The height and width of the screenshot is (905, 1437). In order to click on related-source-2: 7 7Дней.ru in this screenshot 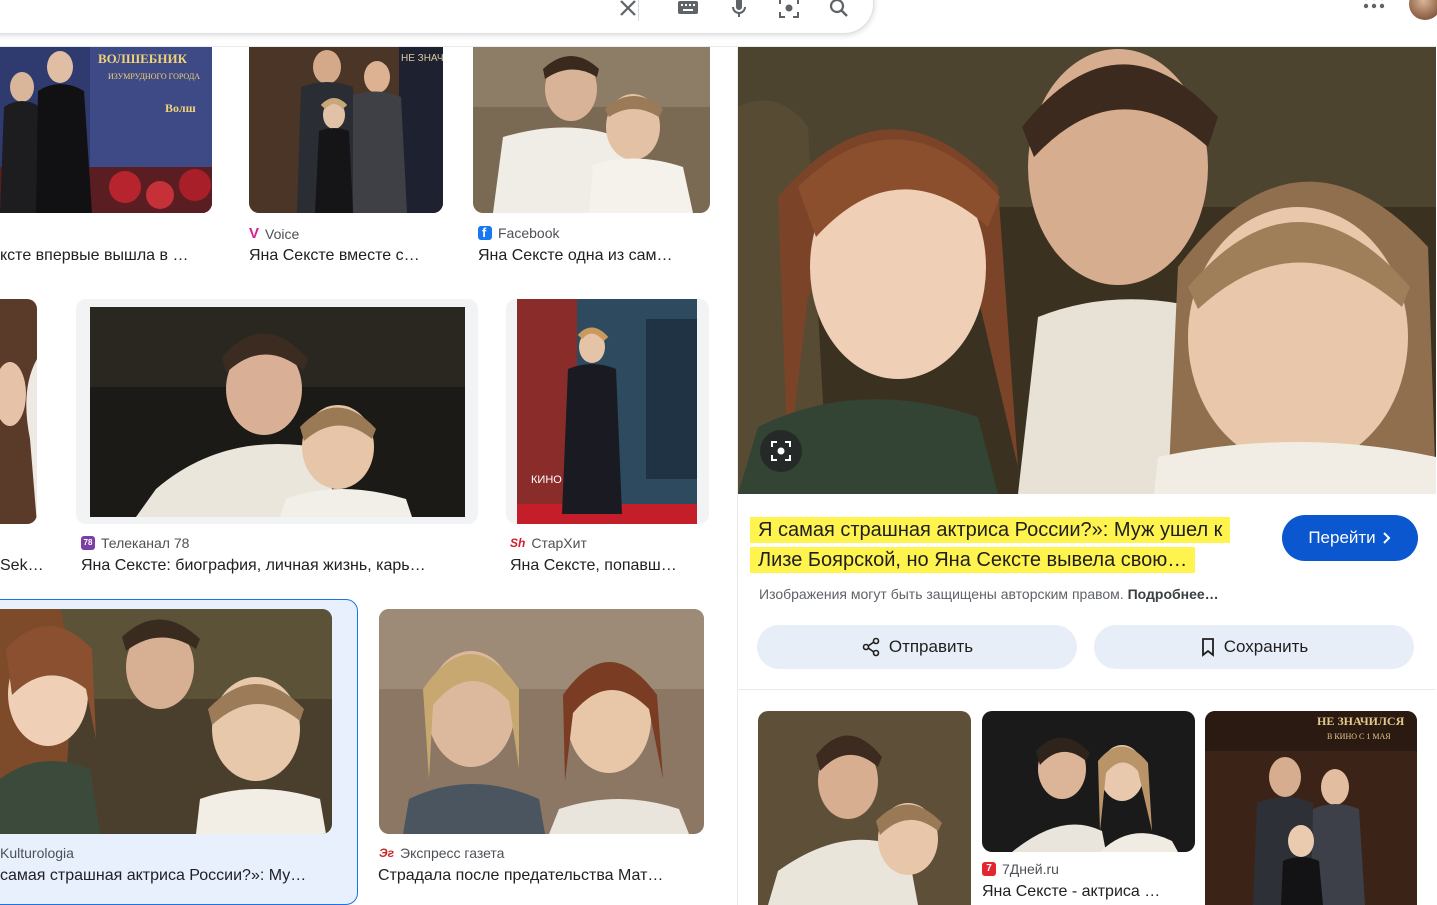, I will do `click(1020, 869)`.